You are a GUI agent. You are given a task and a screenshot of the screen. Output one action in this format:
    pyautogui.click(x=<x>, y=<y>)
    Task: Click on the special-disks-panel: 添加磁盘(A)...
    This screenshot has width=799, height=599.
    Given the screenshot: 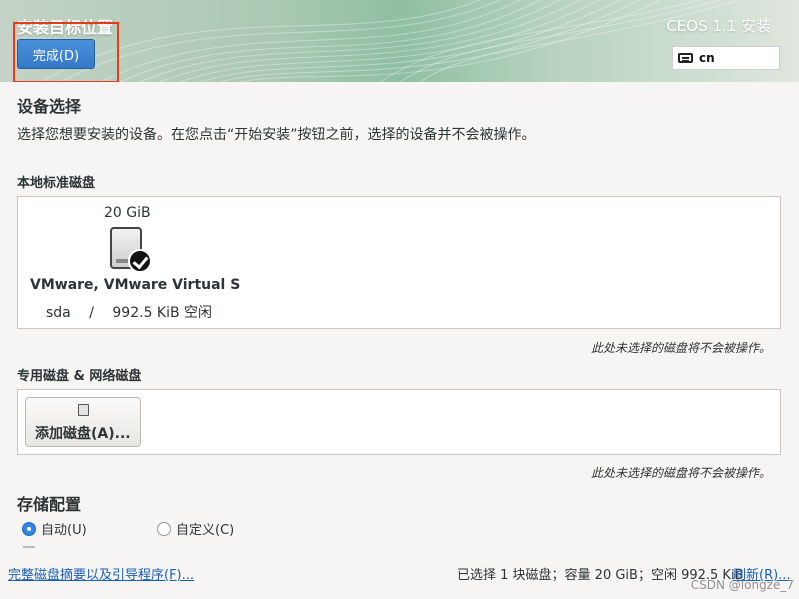 What is the action you would take?
    pyautogui.click(x=399, y=422)
    